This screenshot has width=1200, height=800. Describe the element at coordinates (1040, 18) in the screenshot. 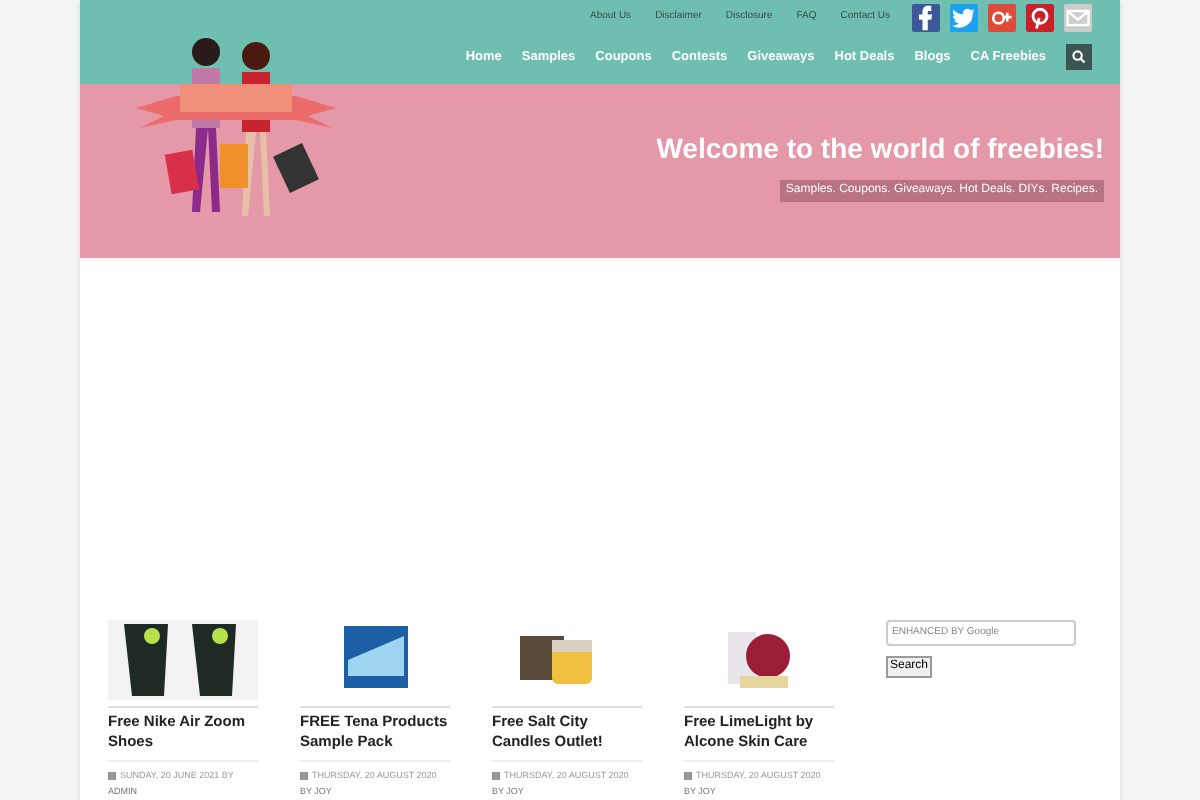

I see `pinterest-icon` at that location.